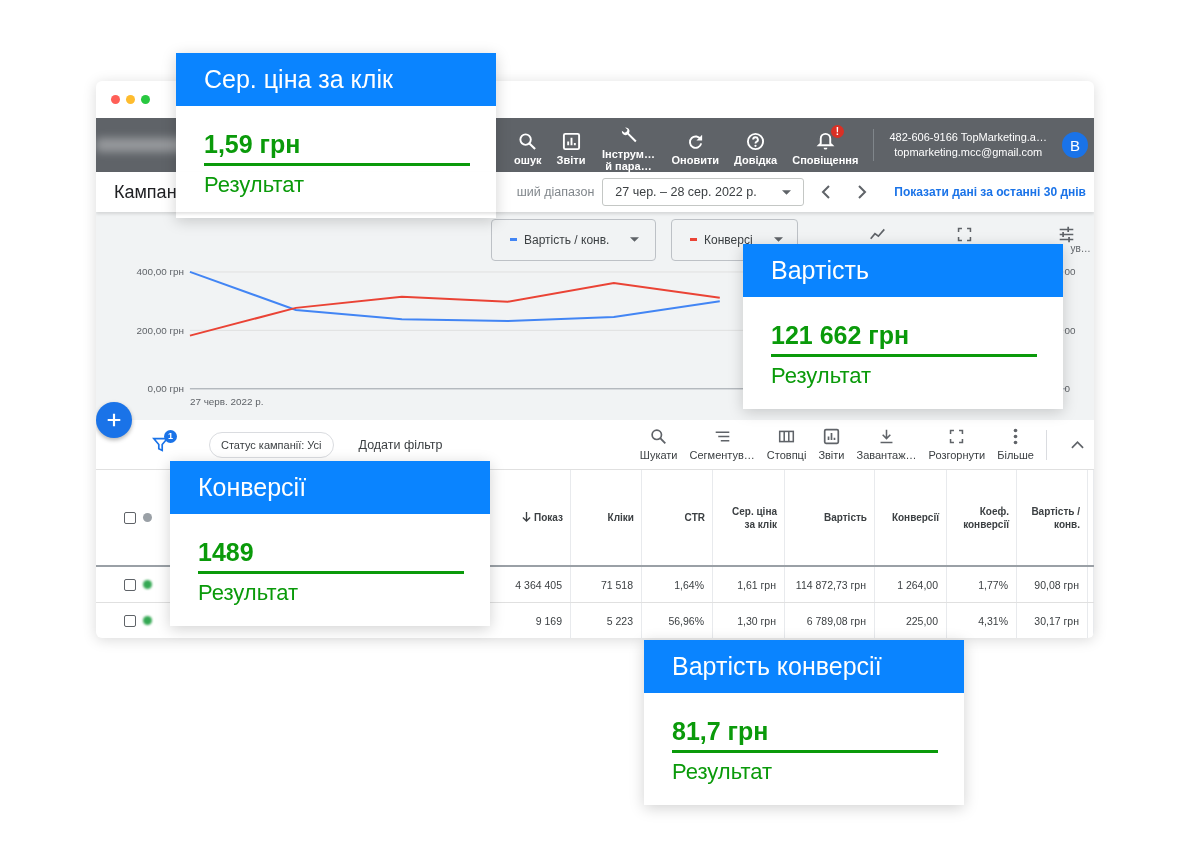  I want to click on table-cell: 225,00, so click(911, 620).